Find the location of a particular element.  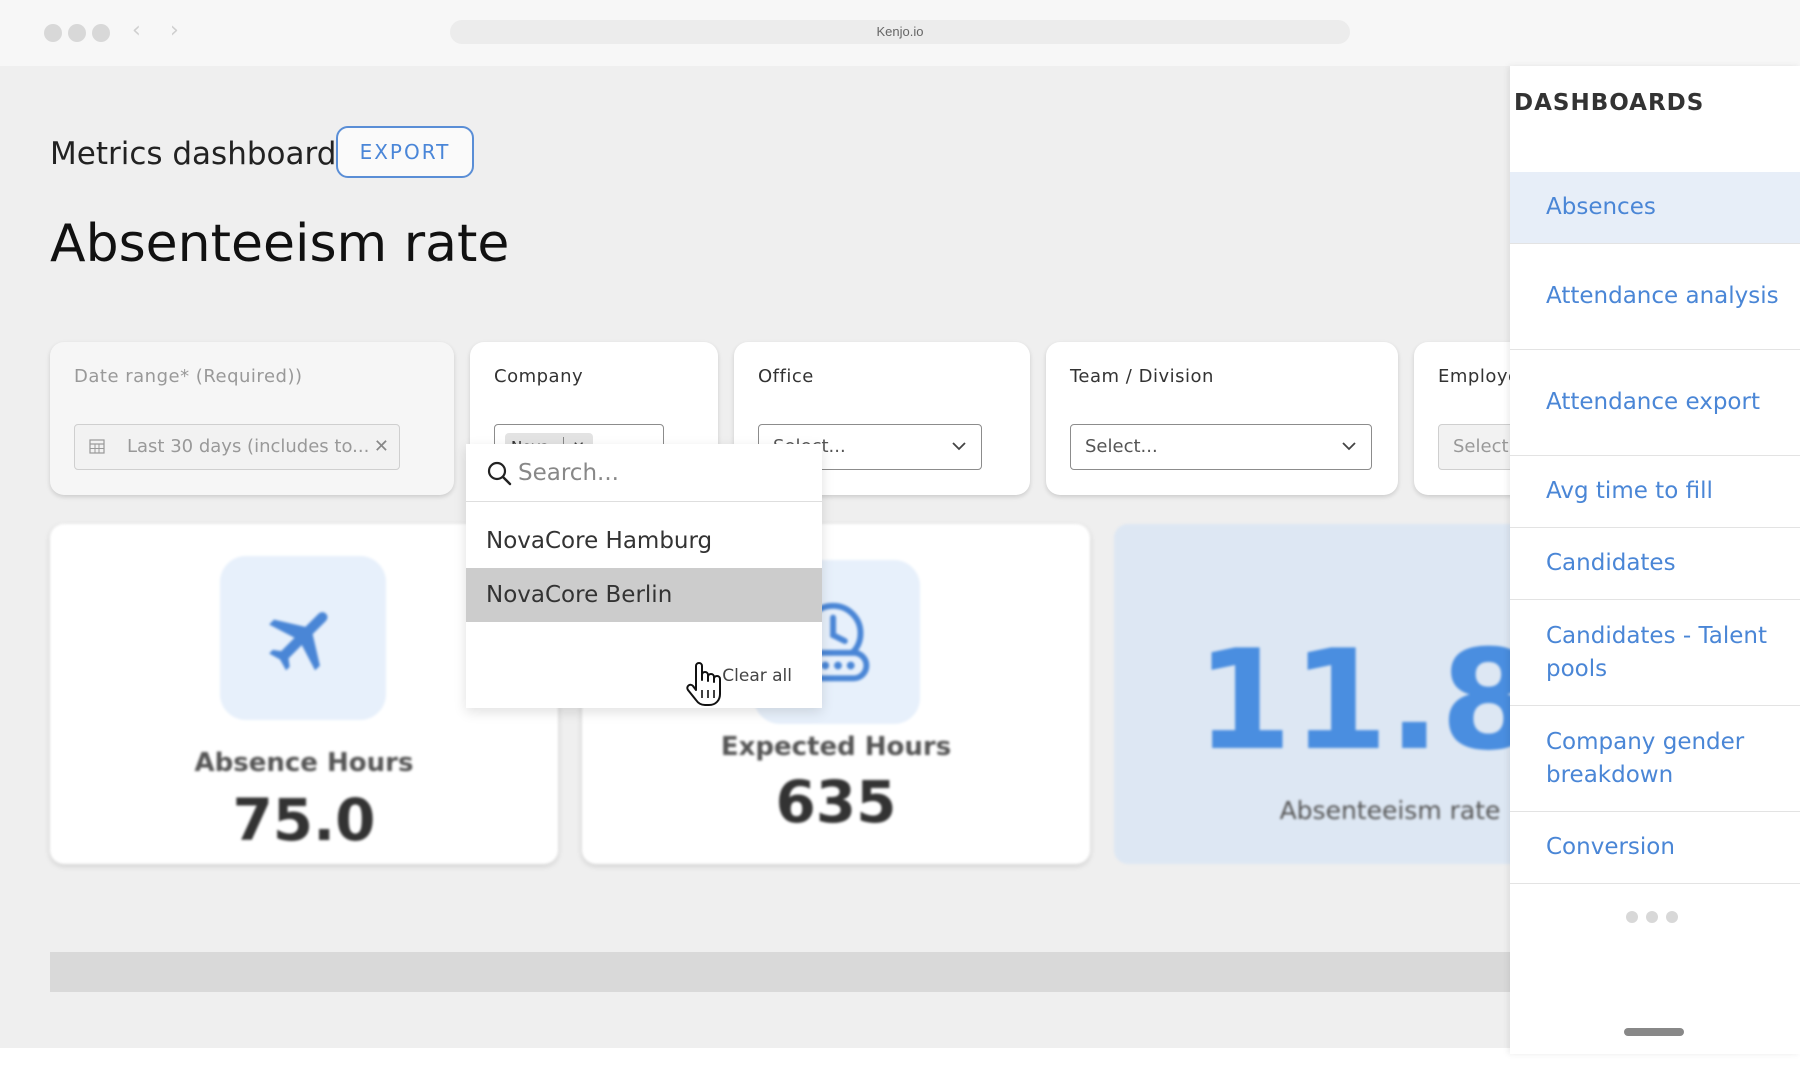

dropdown-search is located at coordinates (644, 473).